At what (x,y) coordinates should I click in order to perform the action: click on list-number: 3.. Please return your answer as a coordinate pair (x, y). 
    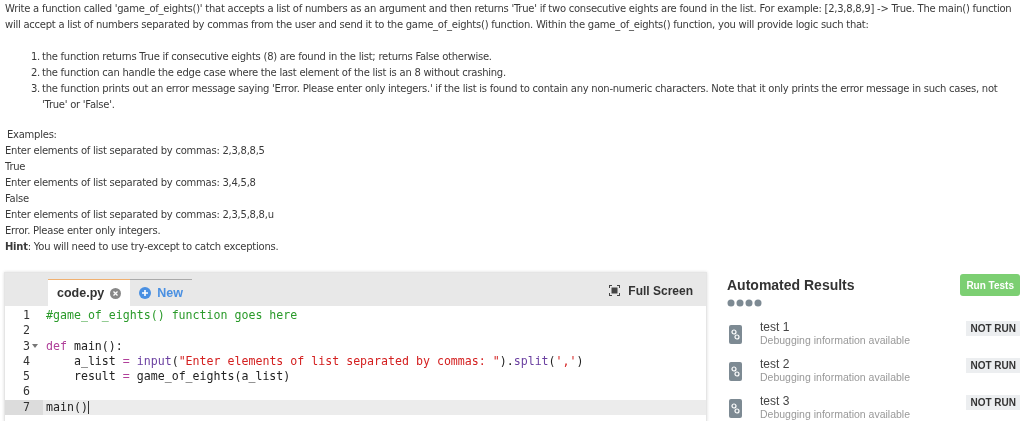
    Looking at the image, I should click on (35, 89).